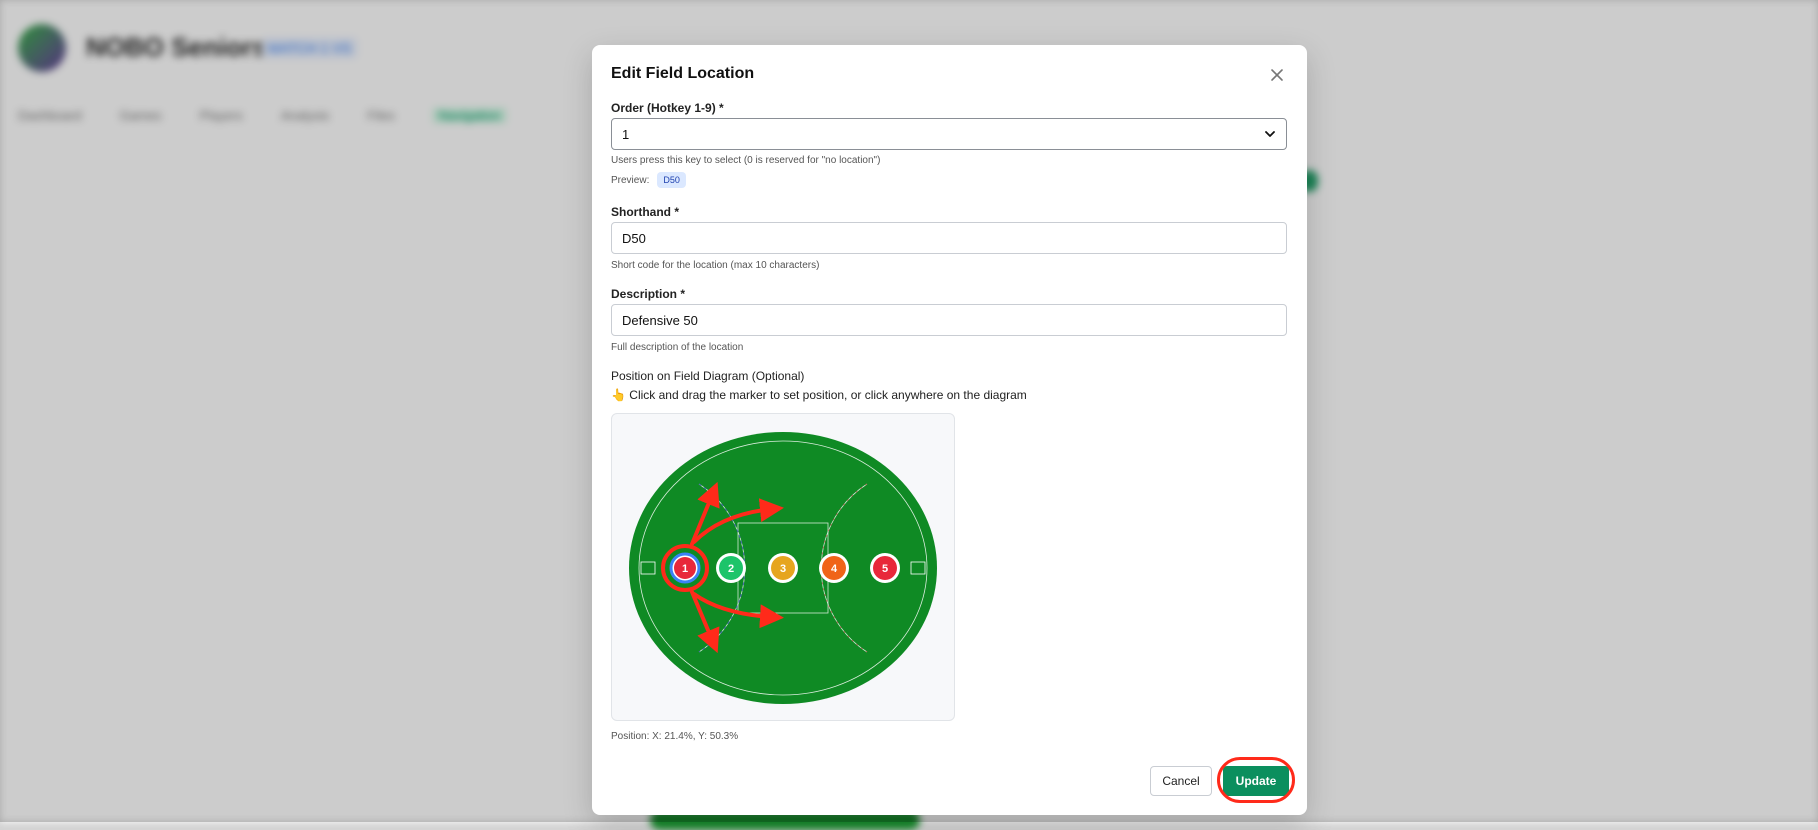 The height and width of the screenshot is (830, 1818). I want to click on order-select-value: 1, so click(625, 134).